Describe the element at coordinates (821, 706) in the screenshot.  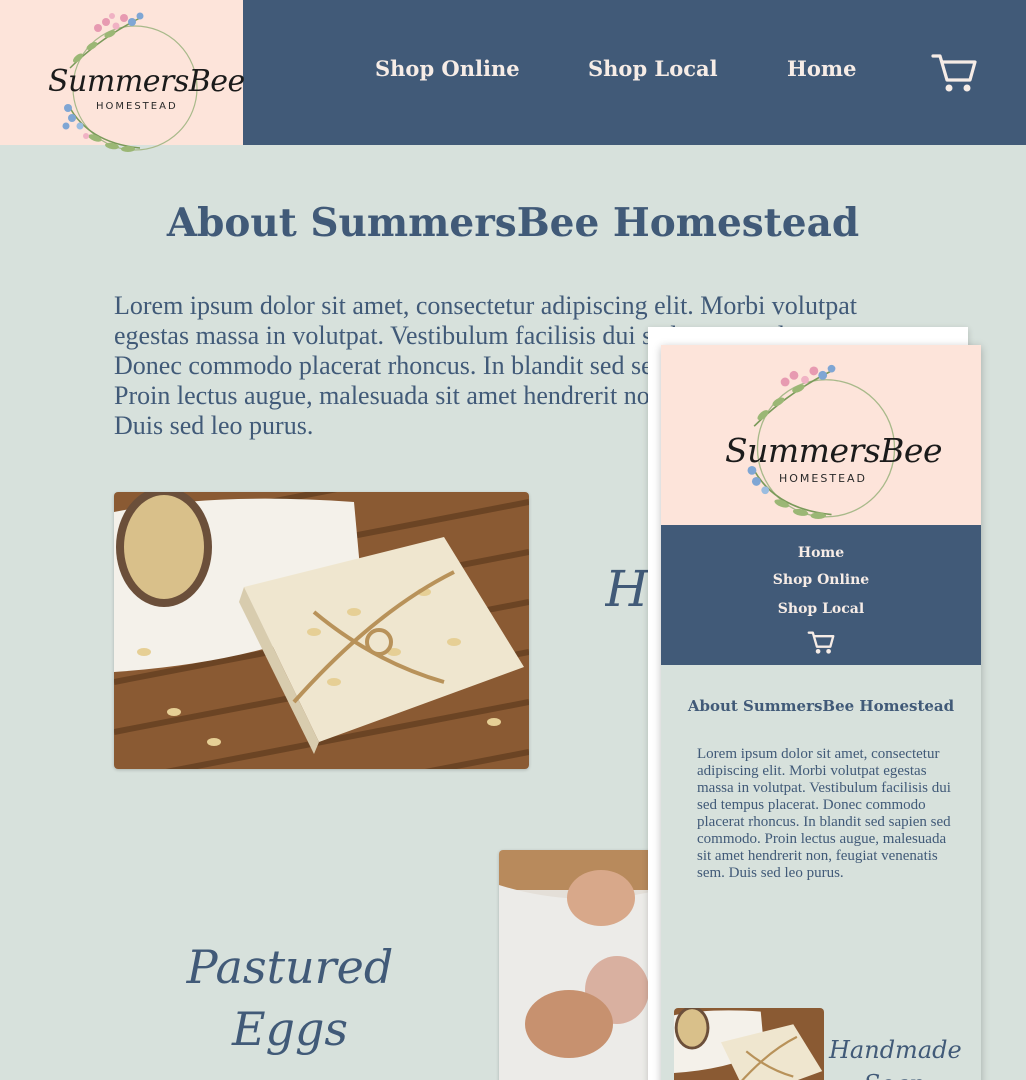
I see `mobile-page-title: About SummersBee Homestead` at that location.